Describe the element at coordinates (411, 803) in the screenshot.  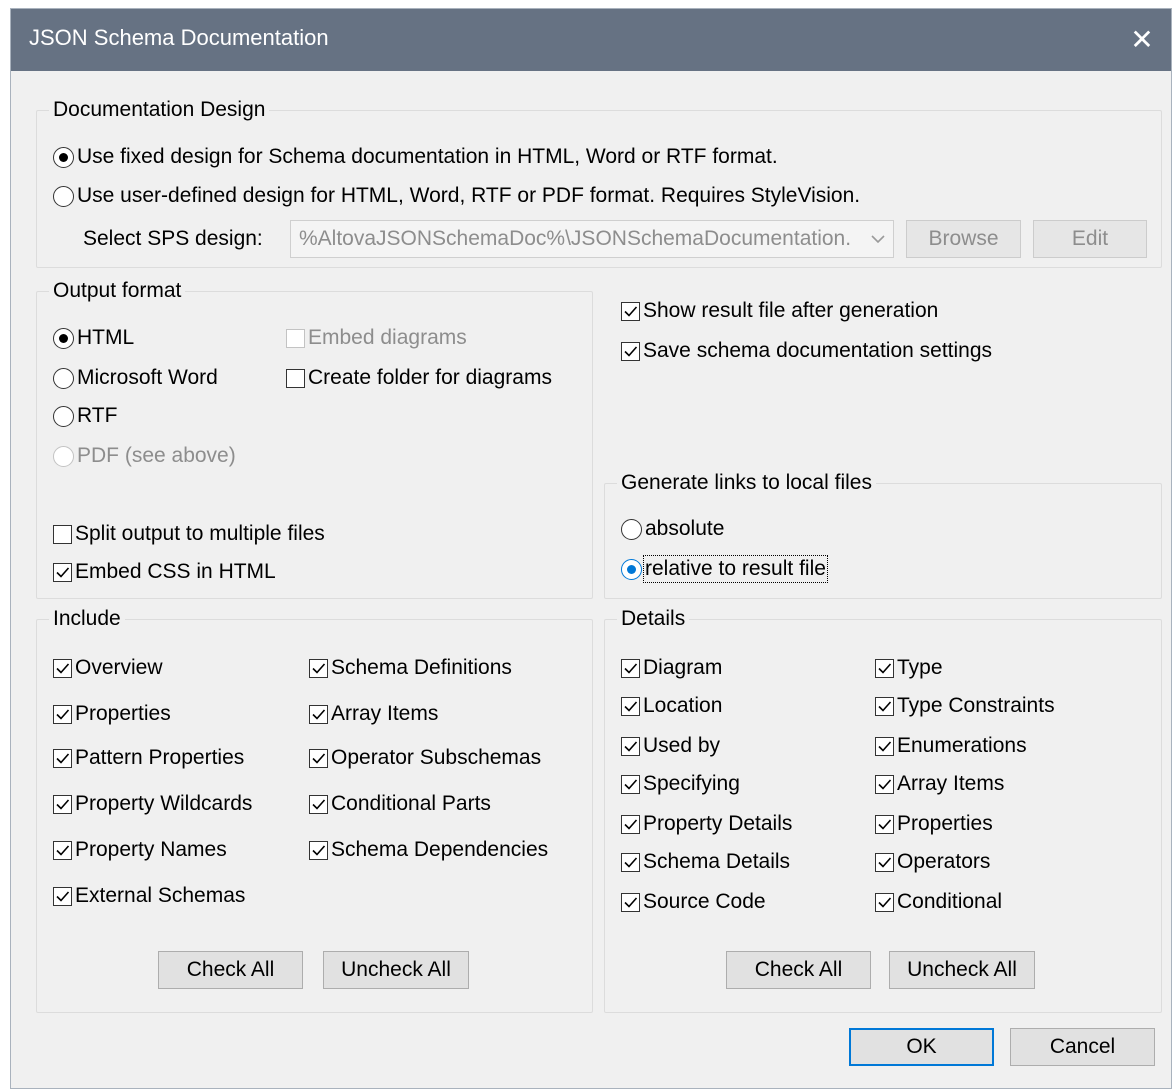
I see `include-conditional-parts-label: Conditional Parts` at that location.